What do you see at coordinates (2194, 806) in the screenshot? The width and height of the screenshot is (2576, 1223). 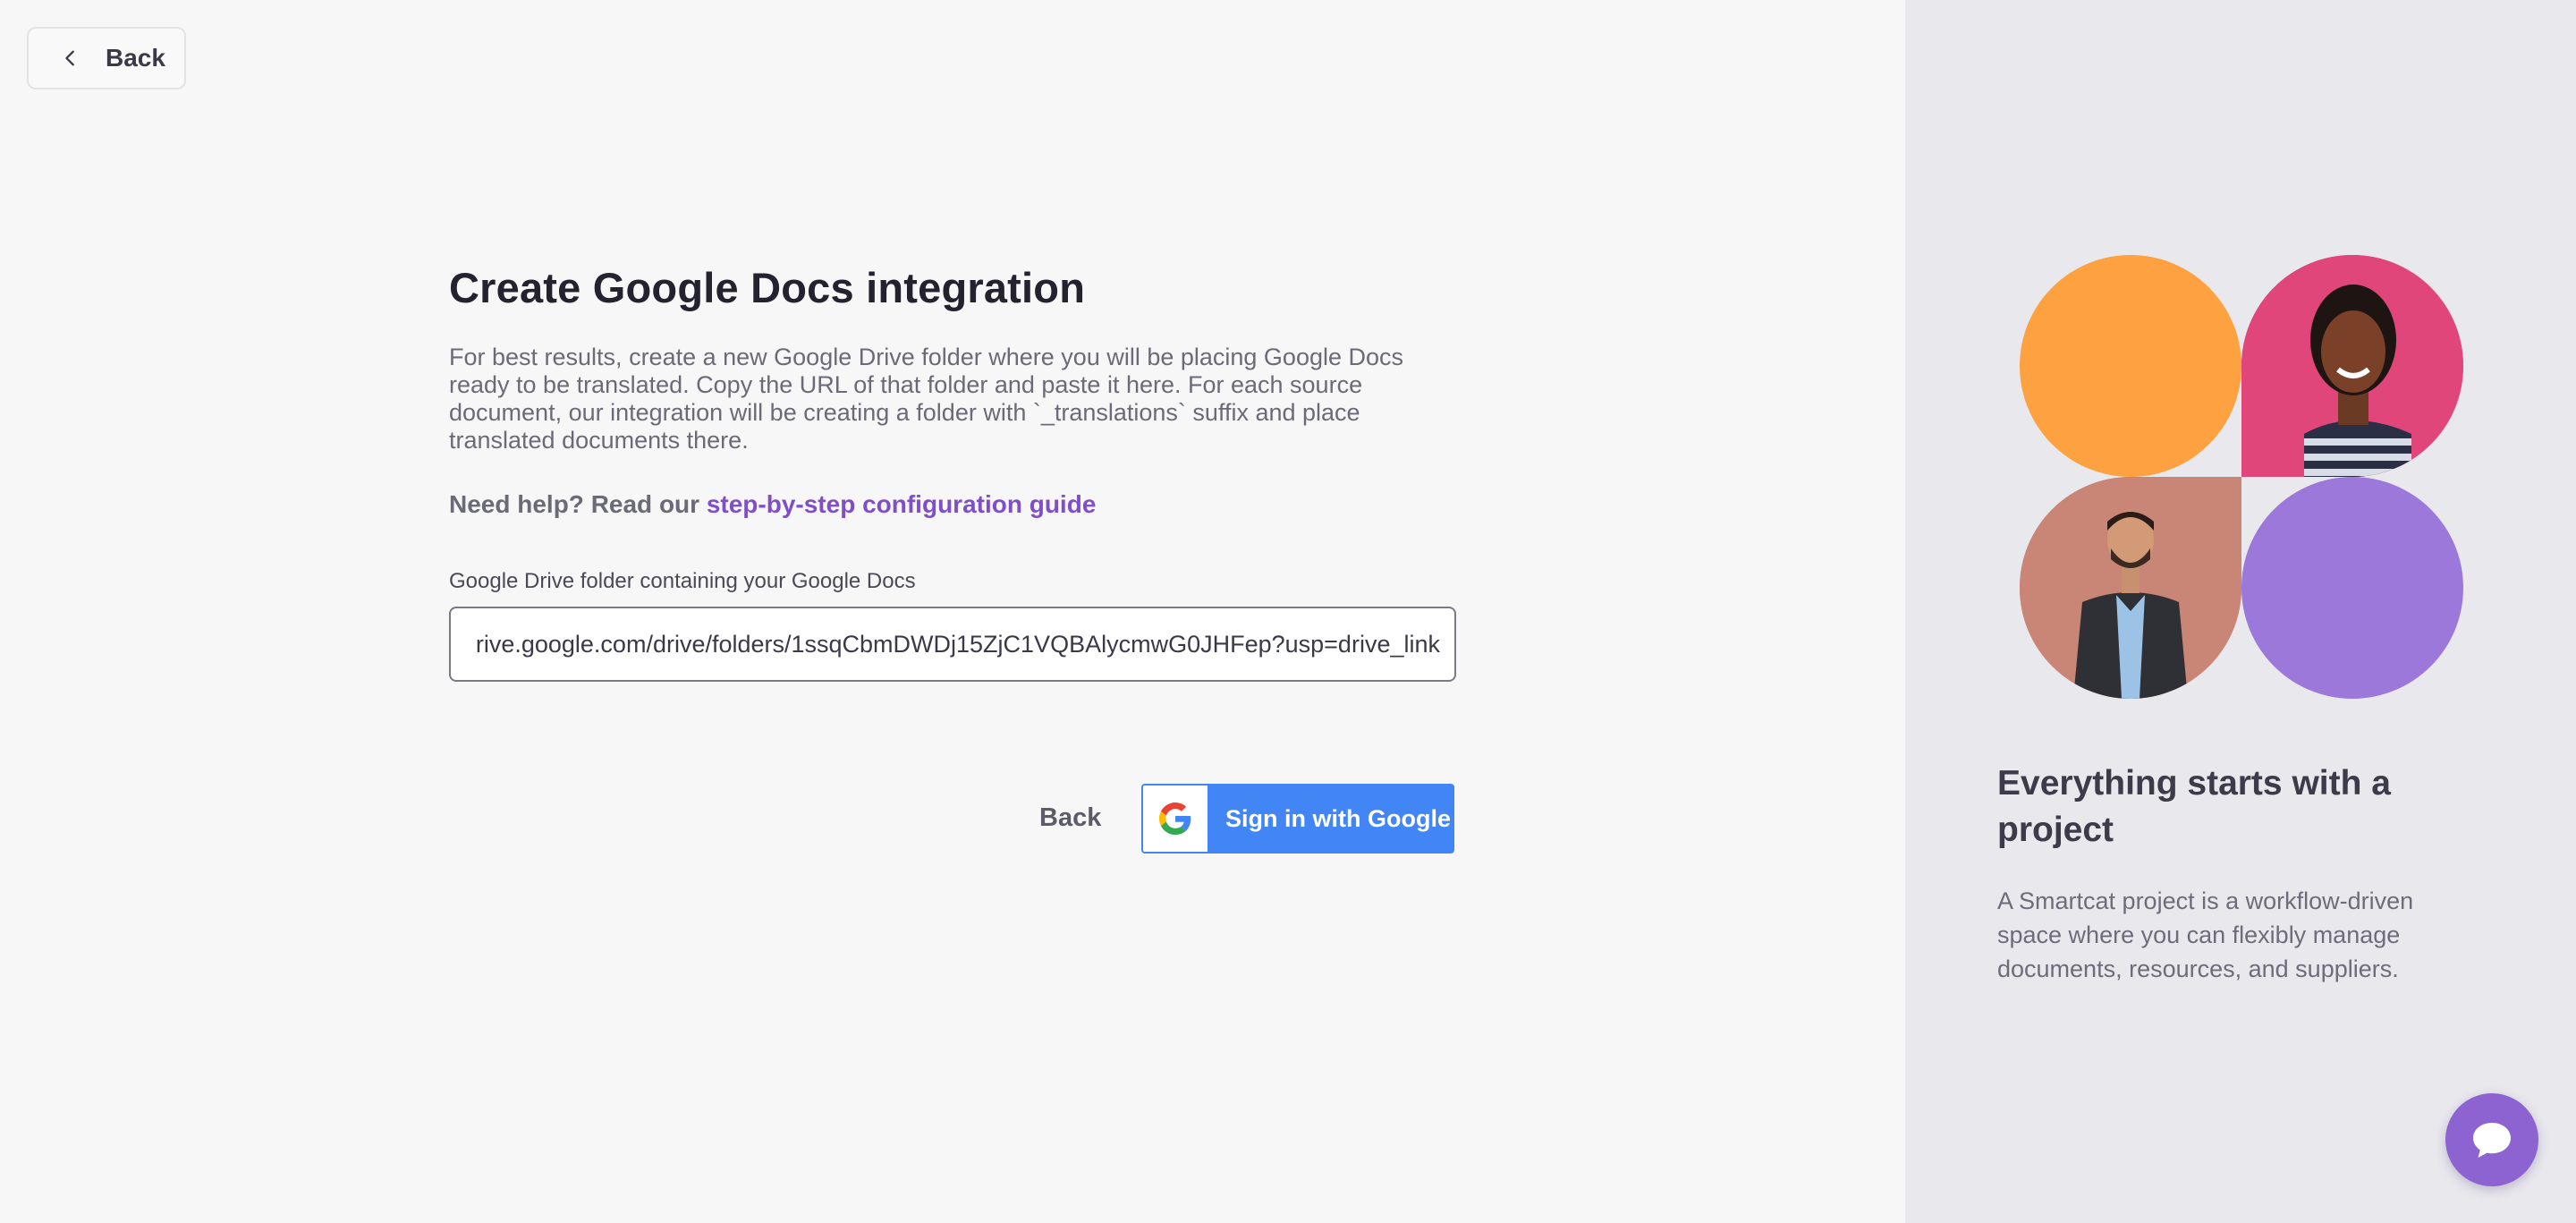 I see `promo-title: Everything starts with a project` at bounding box center [2194, 806].